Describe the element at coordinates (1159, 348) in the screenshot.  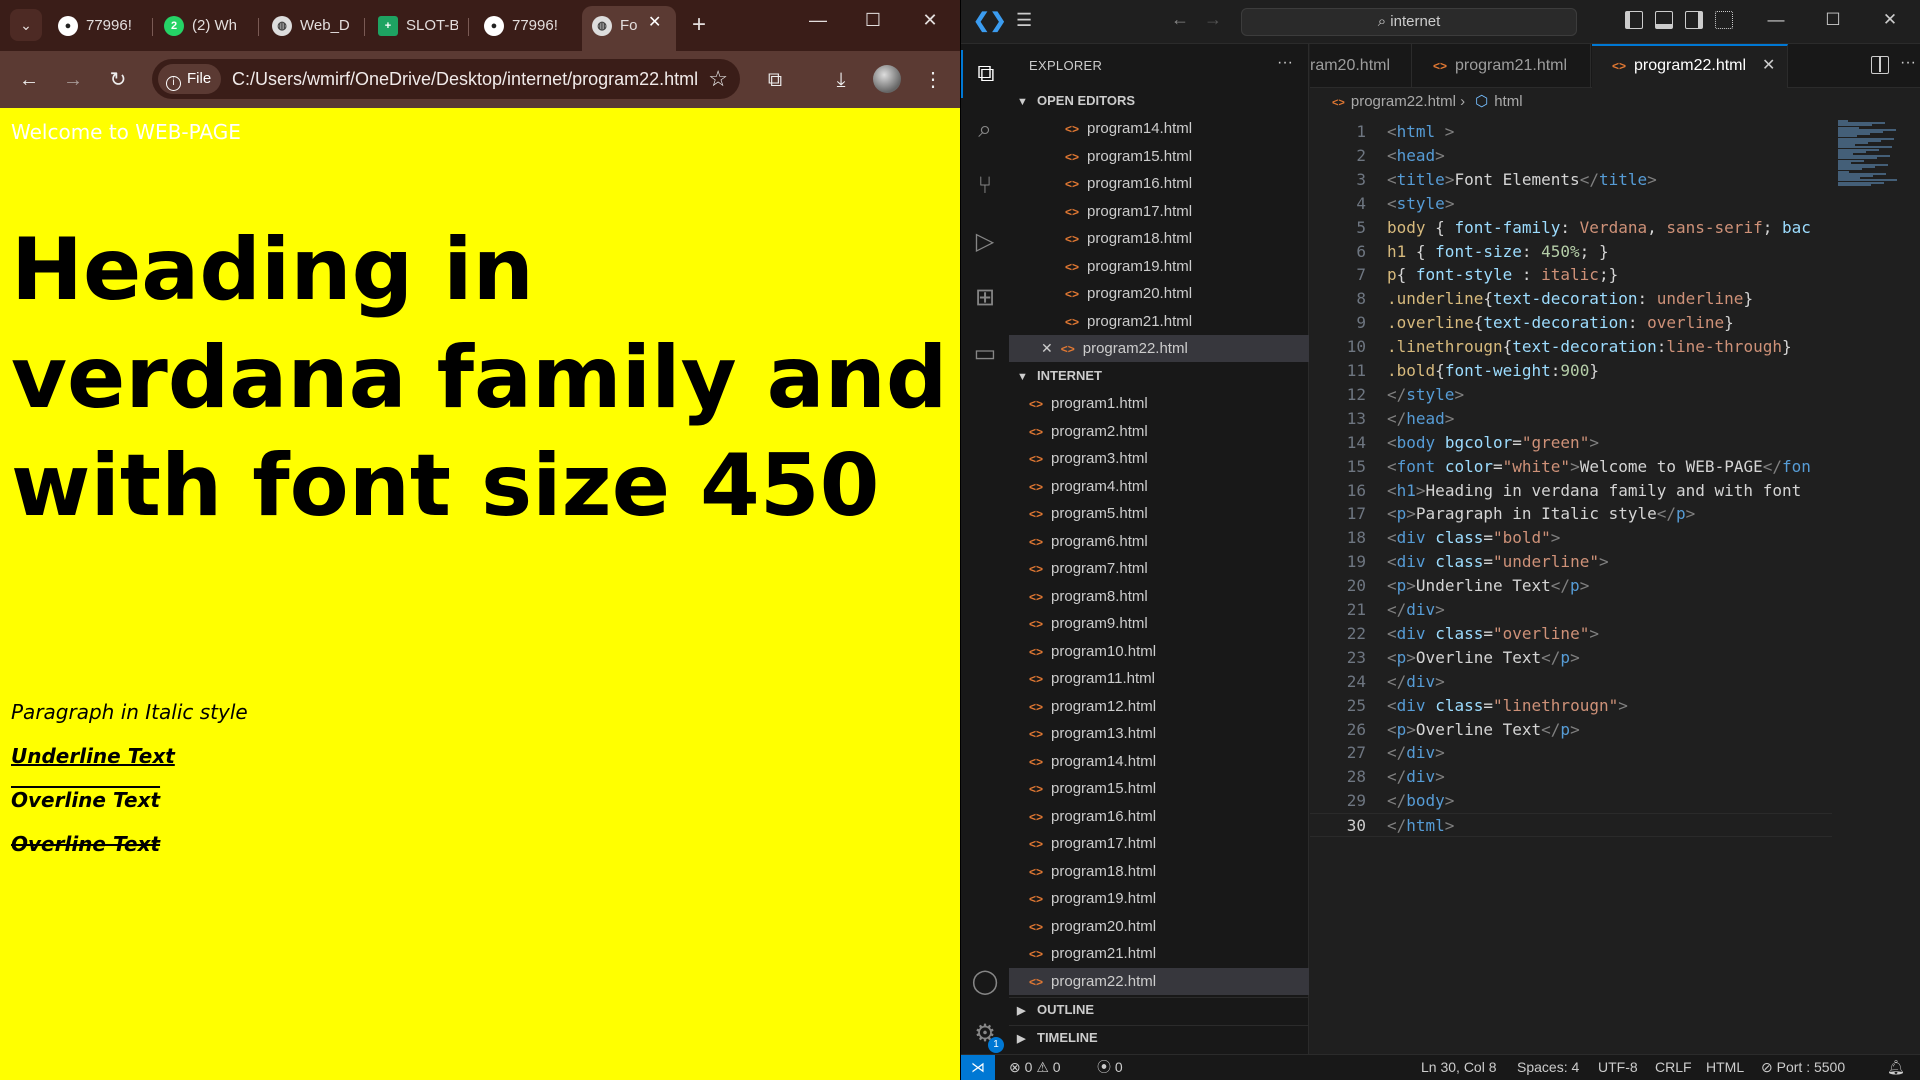
I see `open-editor-item: ✕ <> program22.html` at that location.